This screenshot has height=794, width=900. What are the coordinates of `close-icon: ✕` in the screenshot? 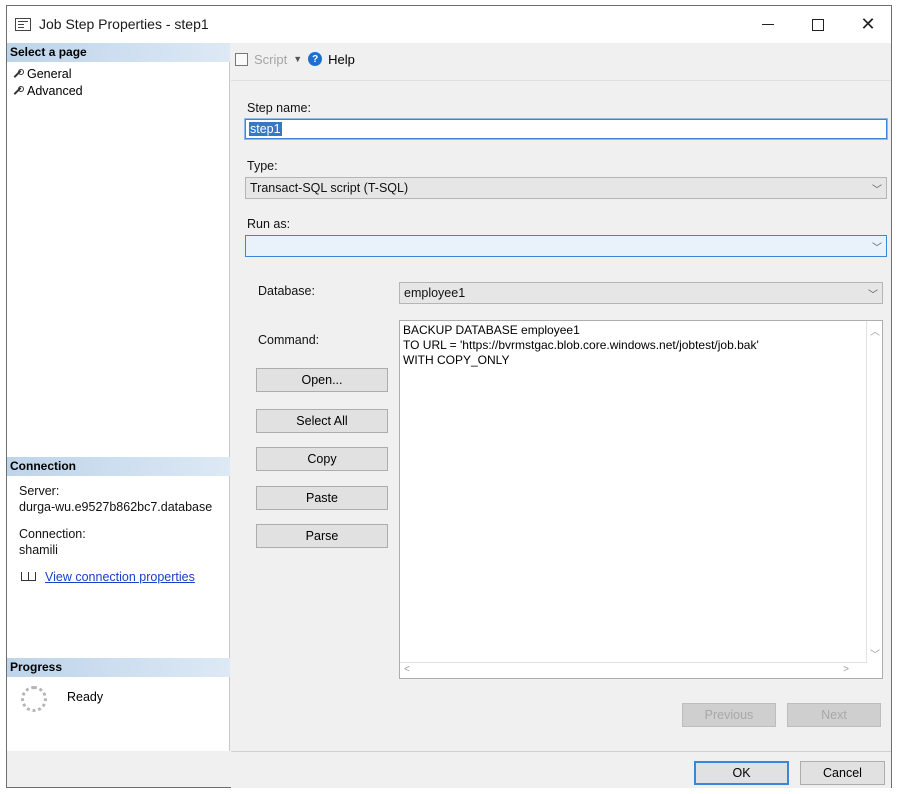 It's located at (868, 24).